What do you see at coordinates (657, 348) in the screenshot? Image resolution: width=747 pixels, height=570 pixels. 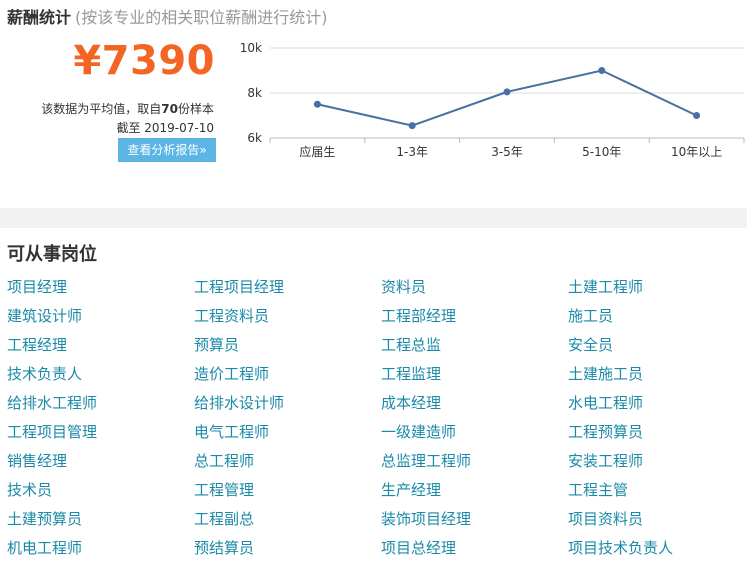 I see `job-link: 安全员` at bounding box center [657, 348].